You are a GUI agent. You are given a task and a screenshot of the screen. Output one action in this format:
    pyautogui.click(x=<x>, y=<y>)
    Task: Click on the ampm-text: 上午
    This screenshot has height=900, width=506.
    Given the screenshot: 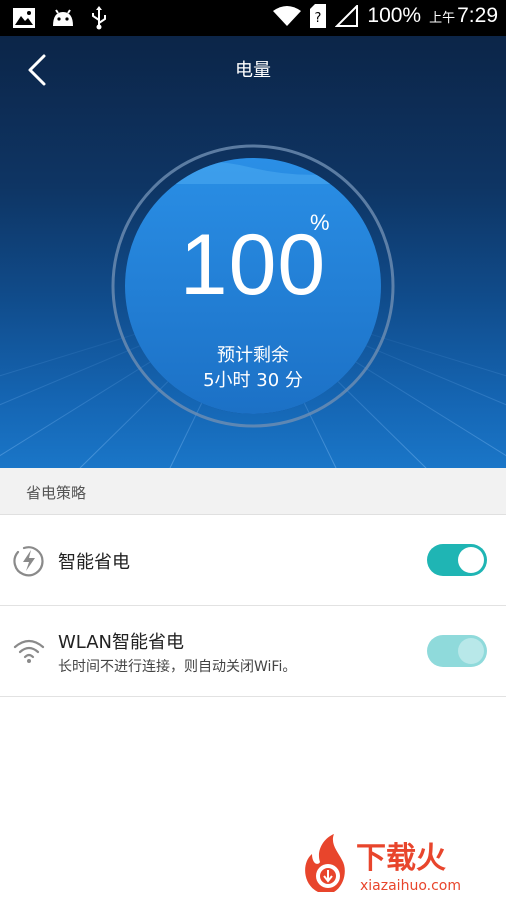 What is the action you would take?
    pyautogui.click(x=442, y=18)
    